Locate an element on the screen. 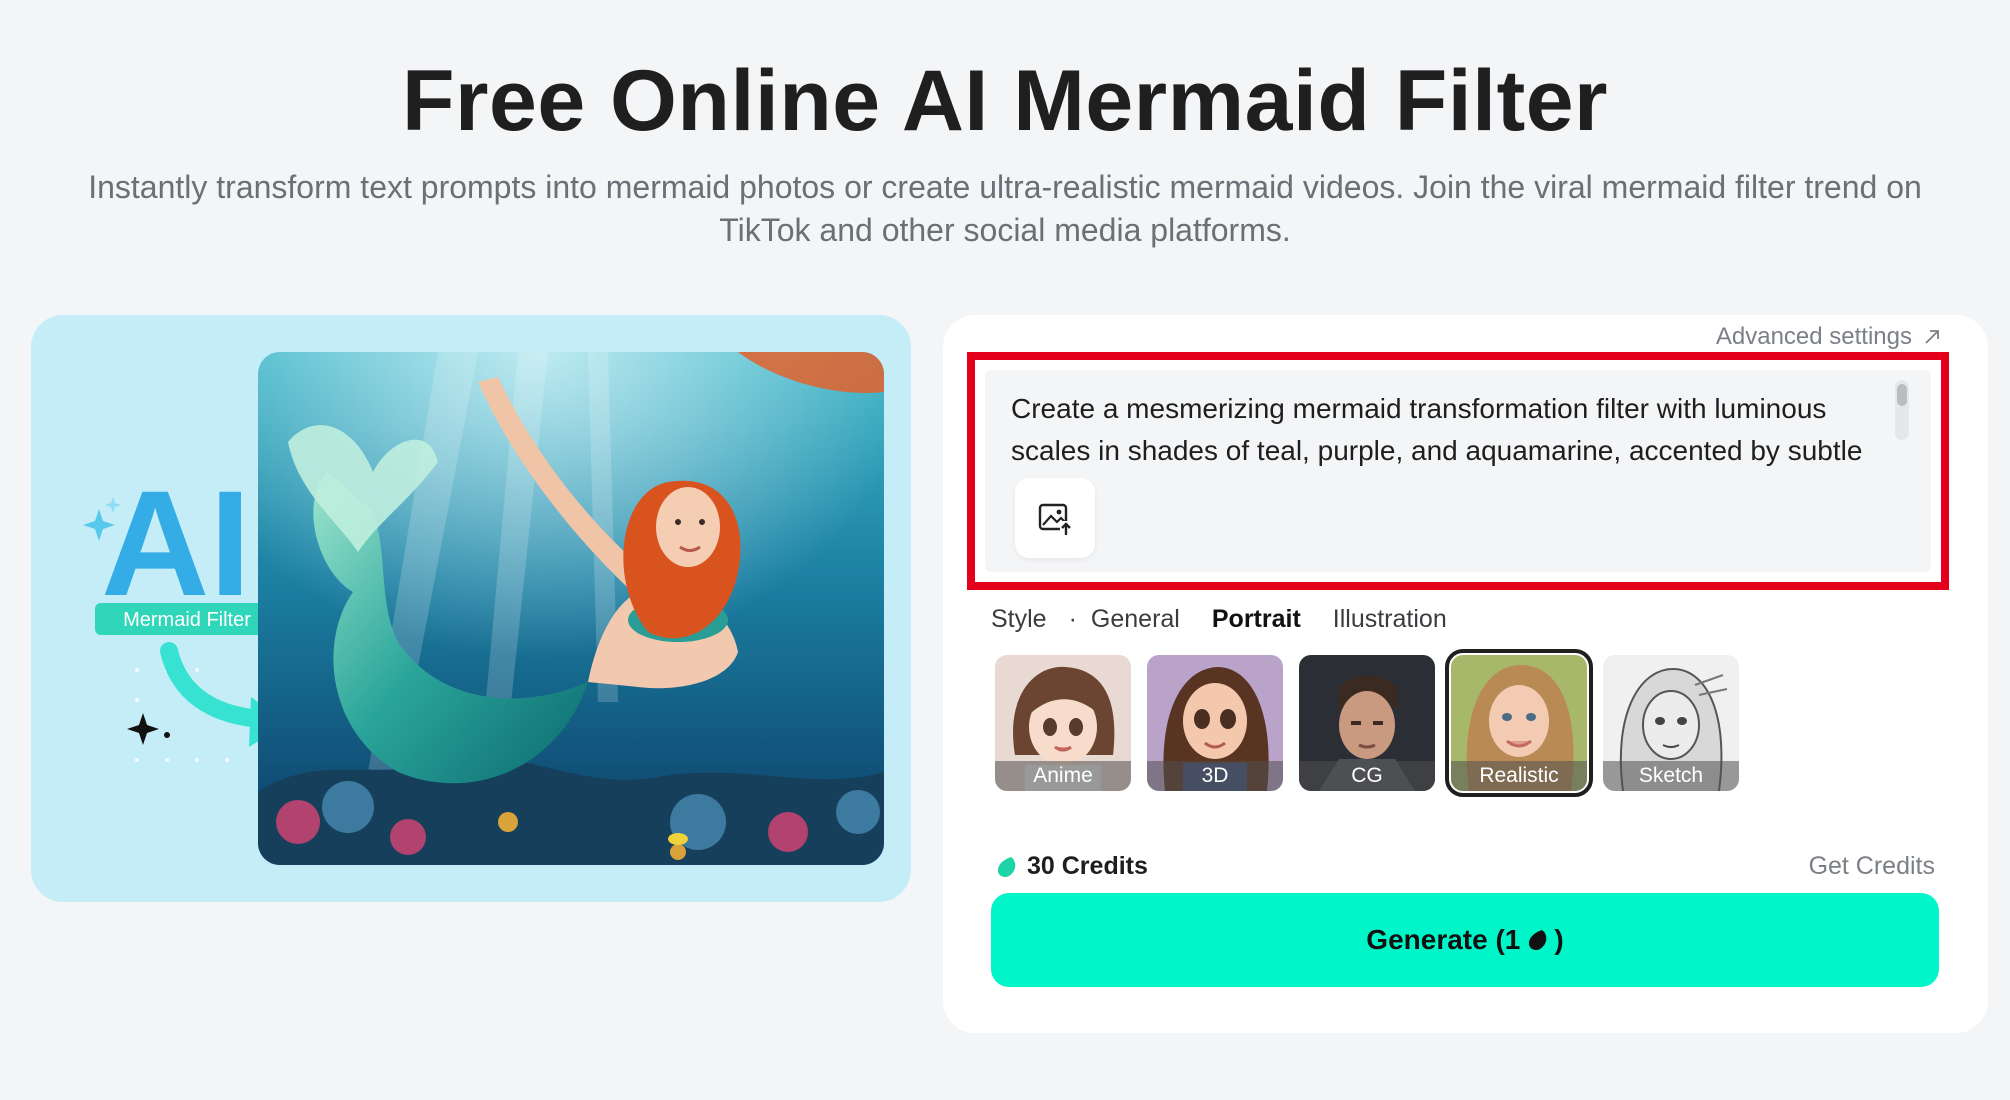  tab-general: General is located at coordinates (1135, 619).